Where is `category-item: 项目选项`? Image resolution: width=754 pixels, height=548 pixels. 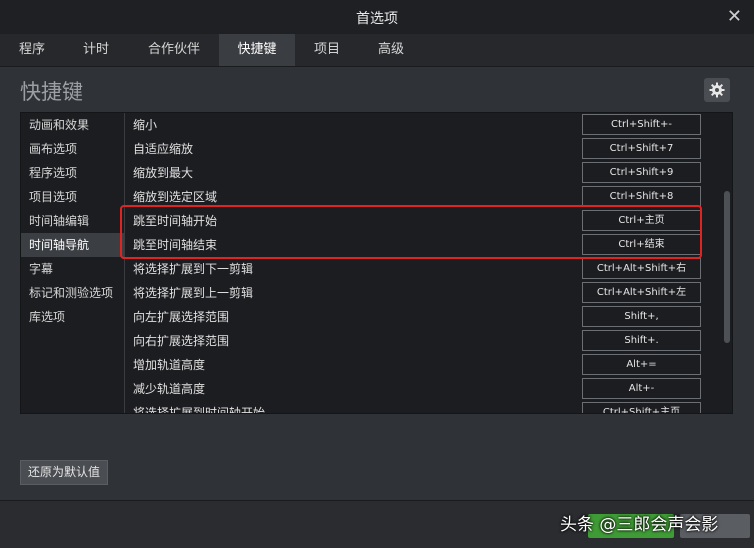
category-item: 项目选项 is located at coordinates (72, 197).